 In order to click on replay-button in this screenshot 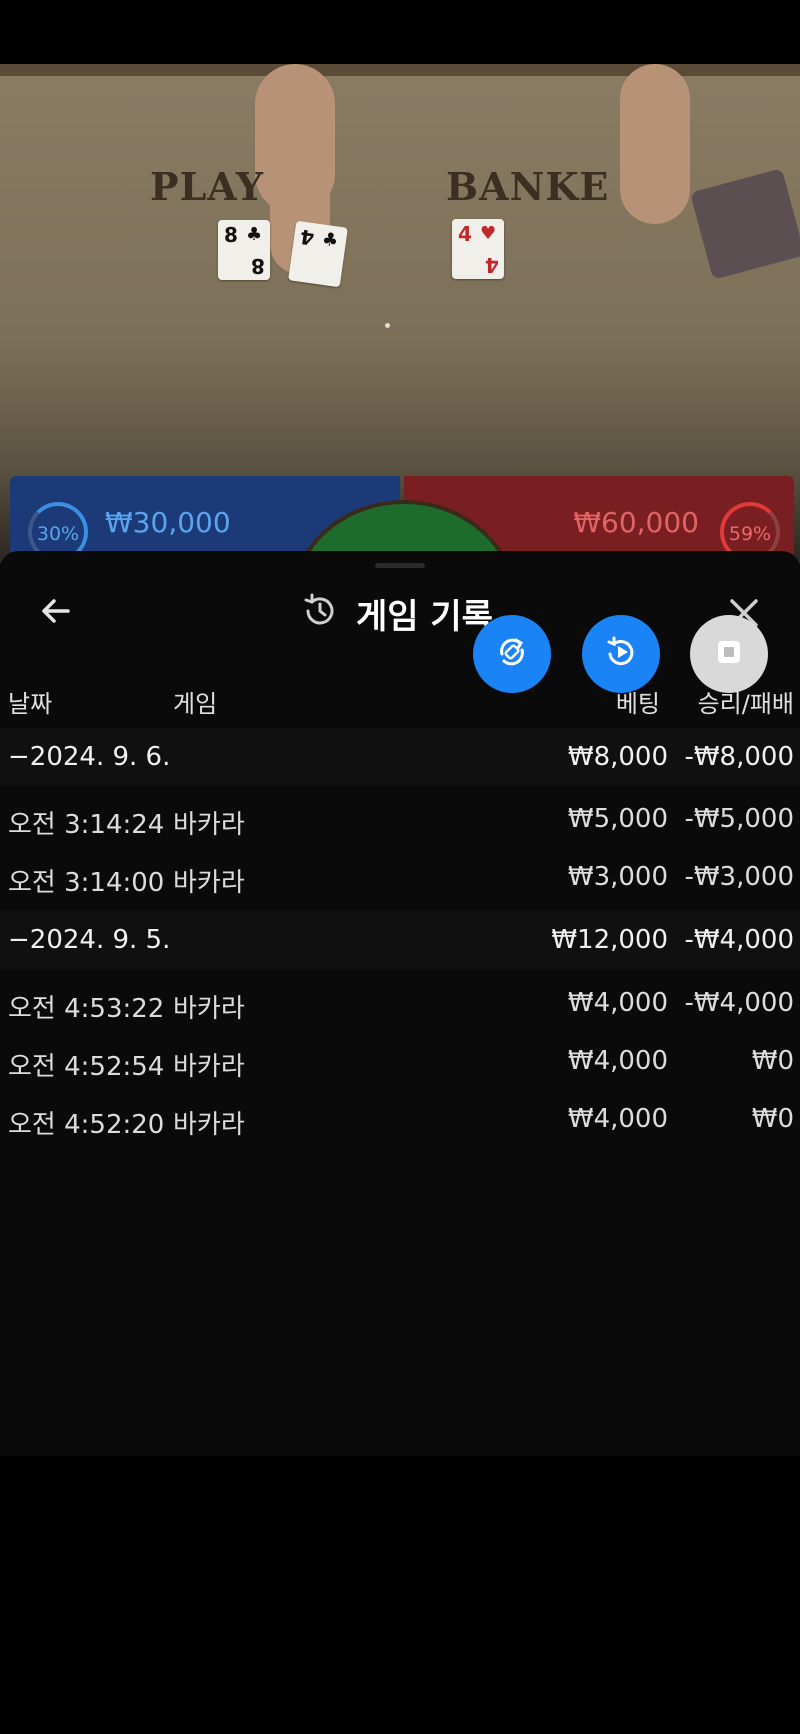, I will do `click(621, 654)`.